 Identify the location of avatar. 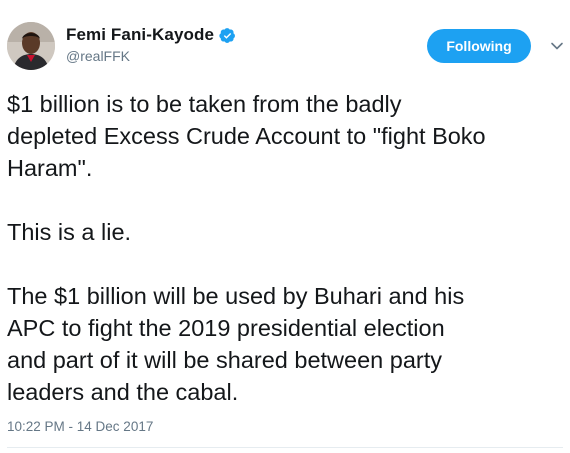
(31, 46).